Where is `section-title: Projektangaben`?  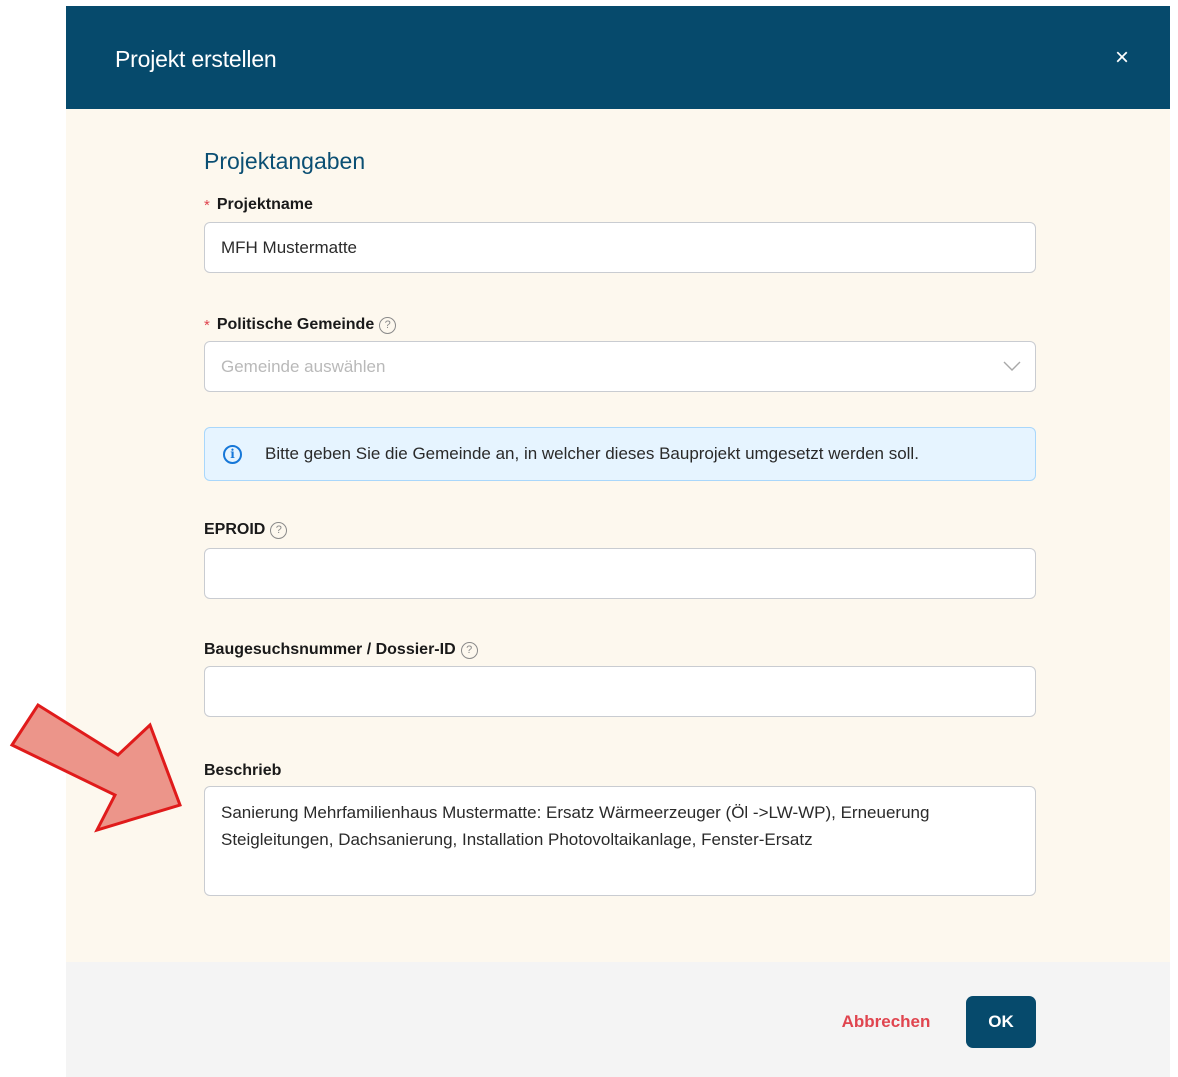
section-title: Projektangaben is located at coordinates (285, 161).